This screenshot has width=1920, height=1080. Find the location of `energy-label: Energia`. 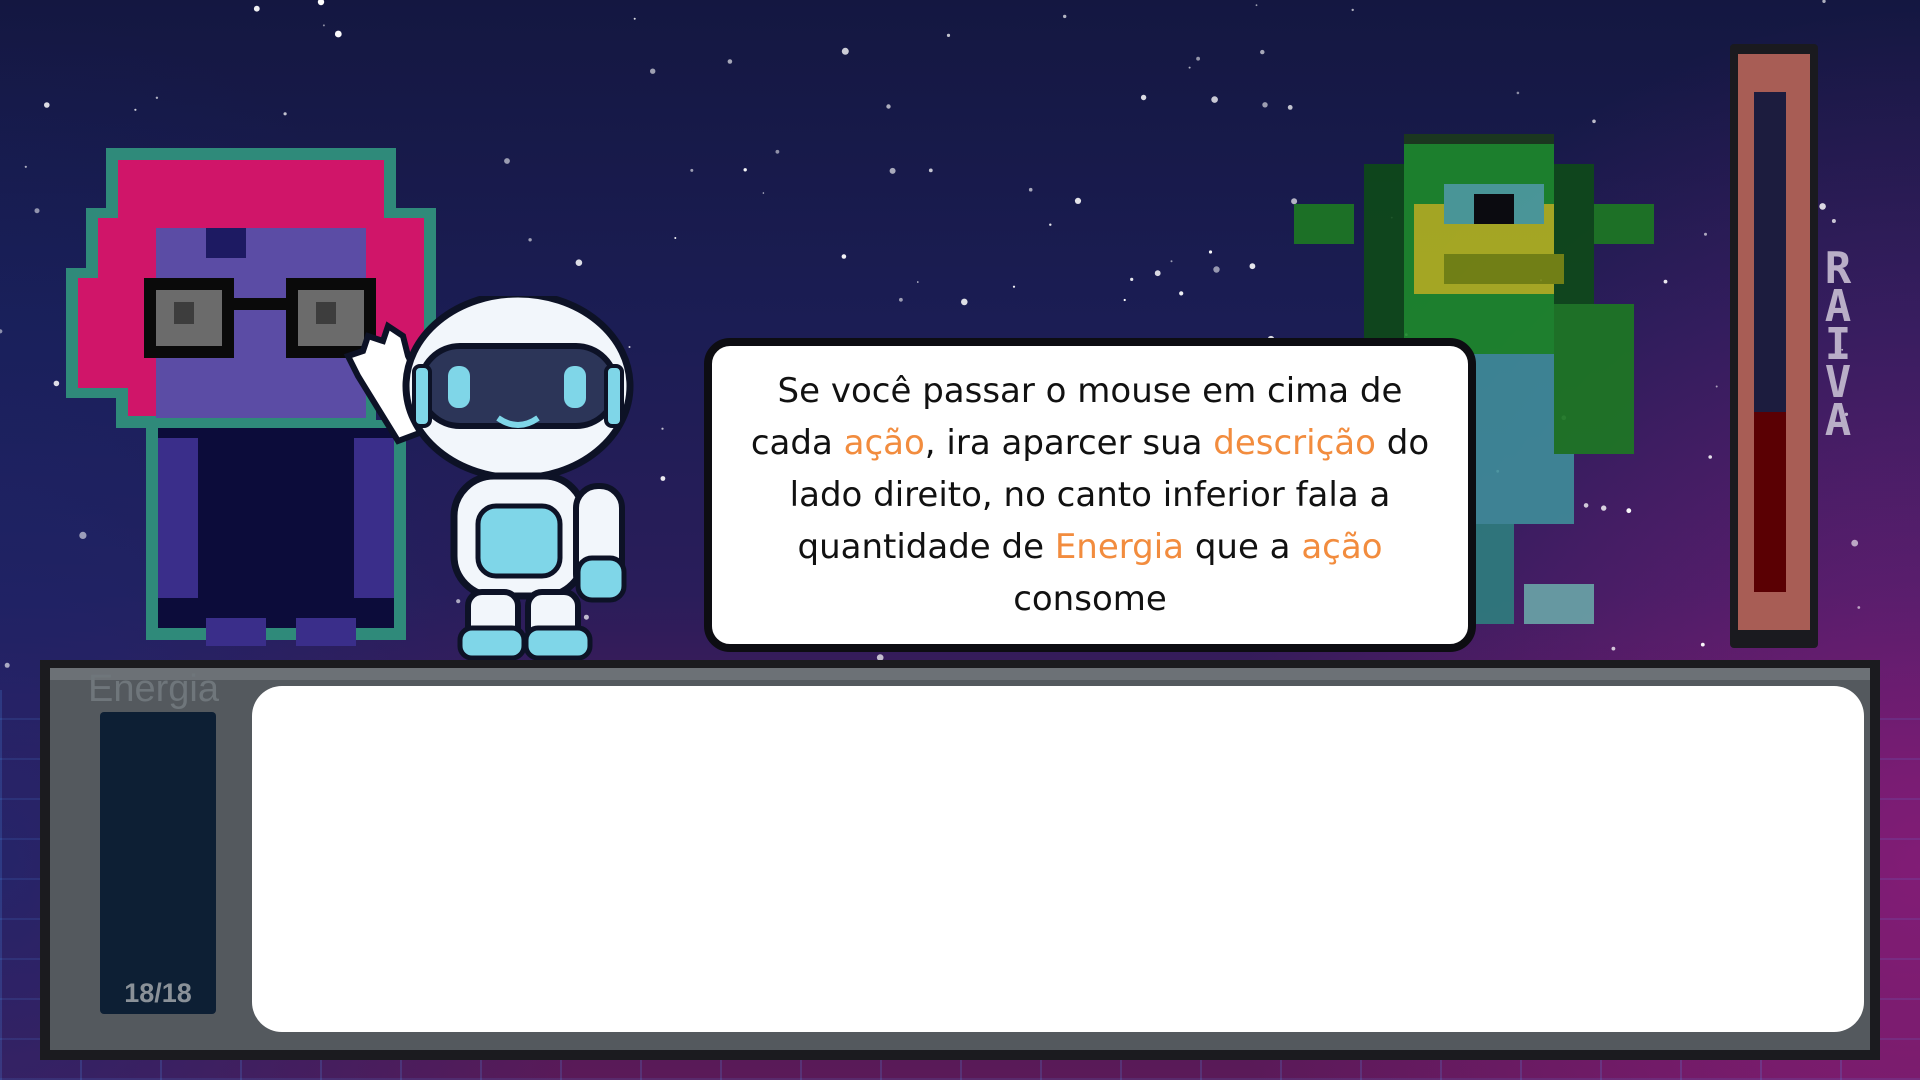

energy-label: Energia is located at coordinates (153, 689).